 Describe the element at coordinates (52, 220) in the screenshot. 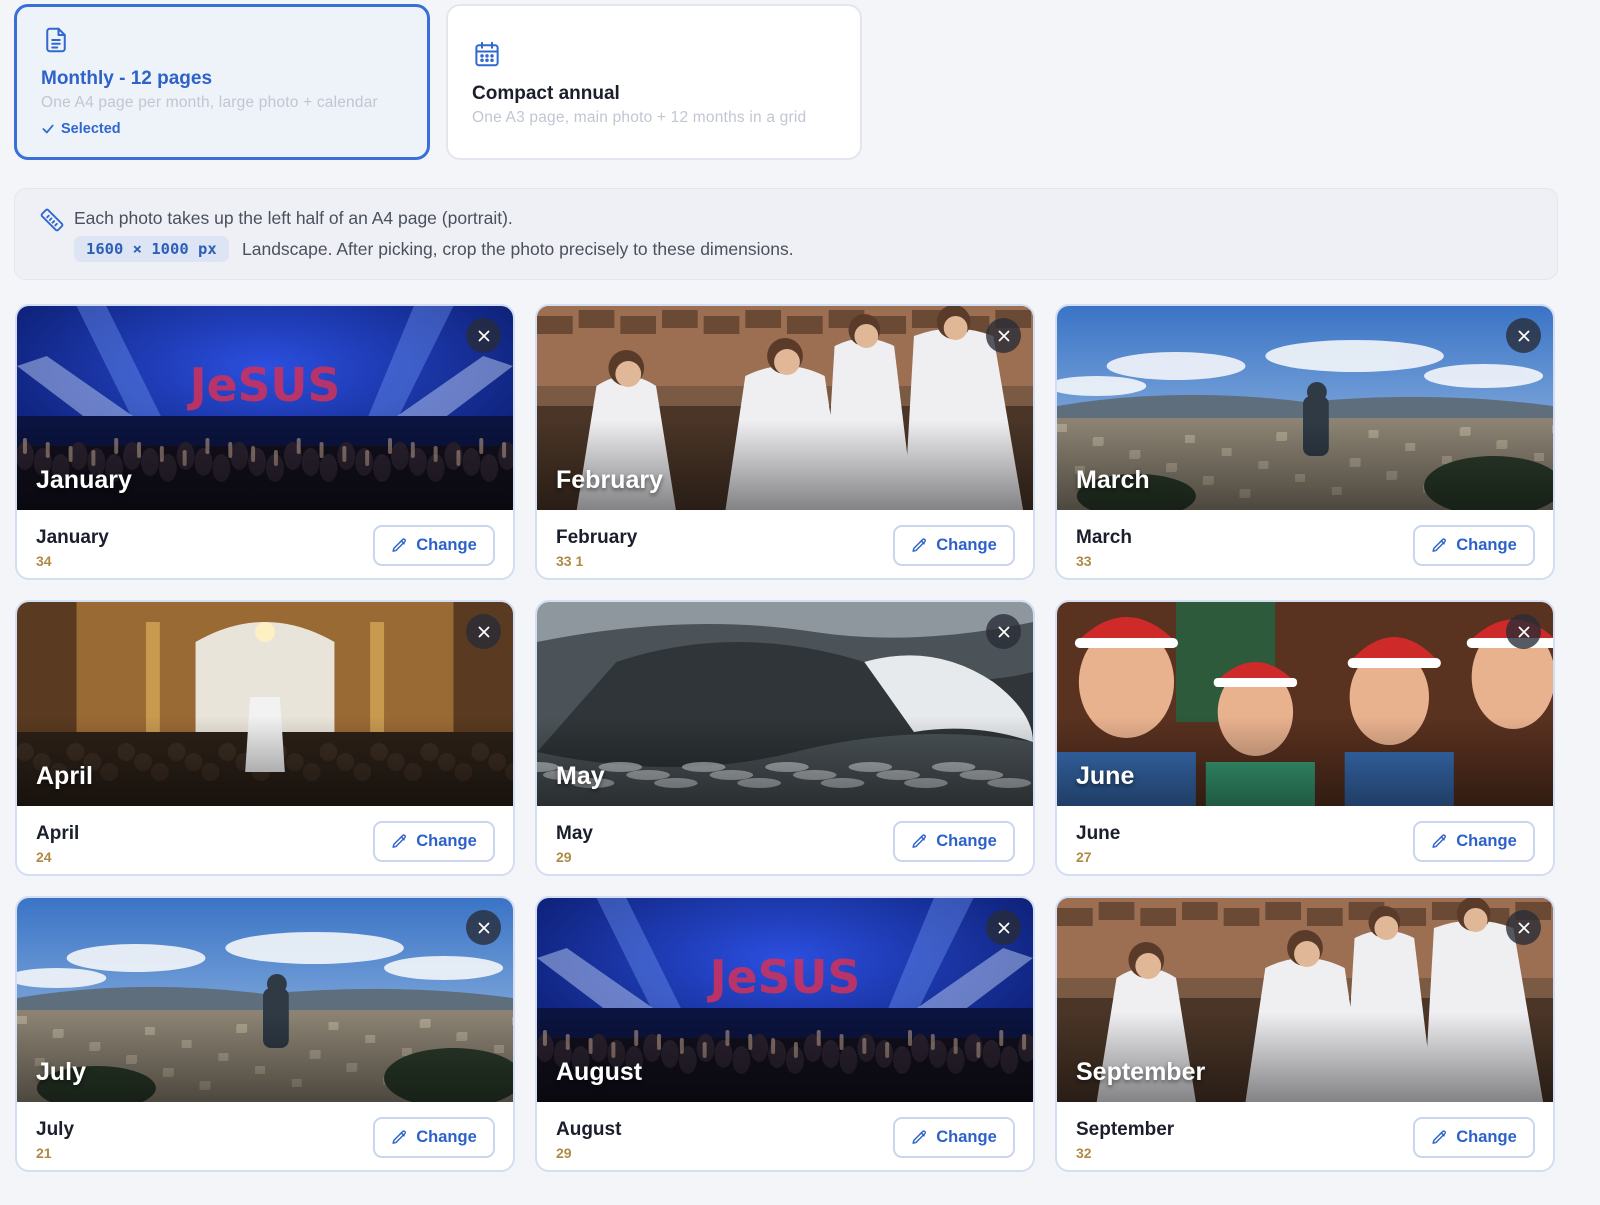

I see `ruler-icon` at that location.